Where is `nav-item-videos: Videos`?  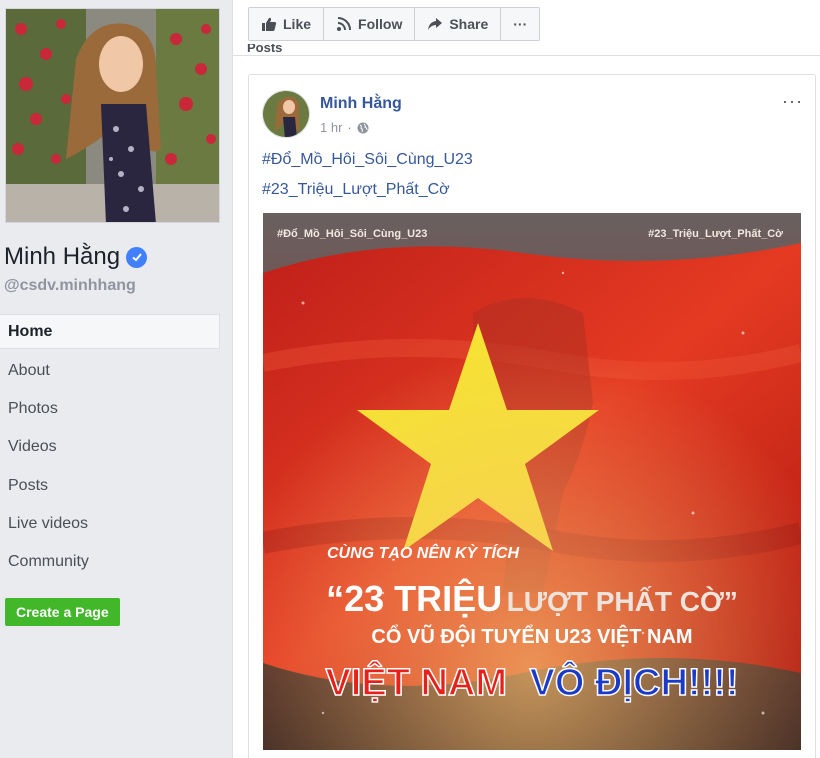 nav-item-videos: Videos is located at coordinates (110, 447).